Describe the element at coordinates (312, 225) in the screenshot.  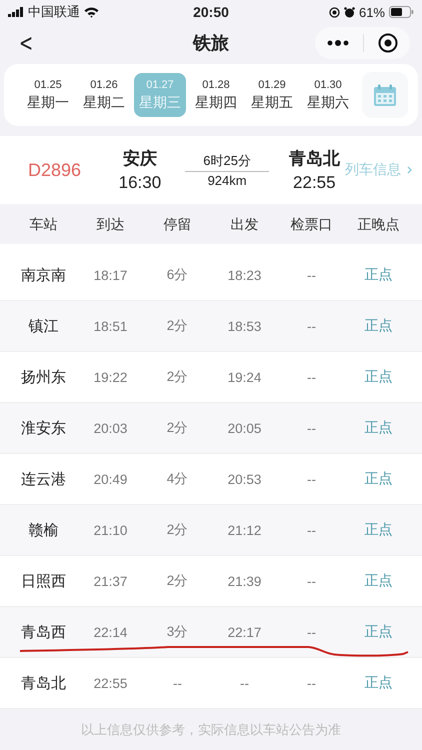
I see `column-header: 检票口` at that location.